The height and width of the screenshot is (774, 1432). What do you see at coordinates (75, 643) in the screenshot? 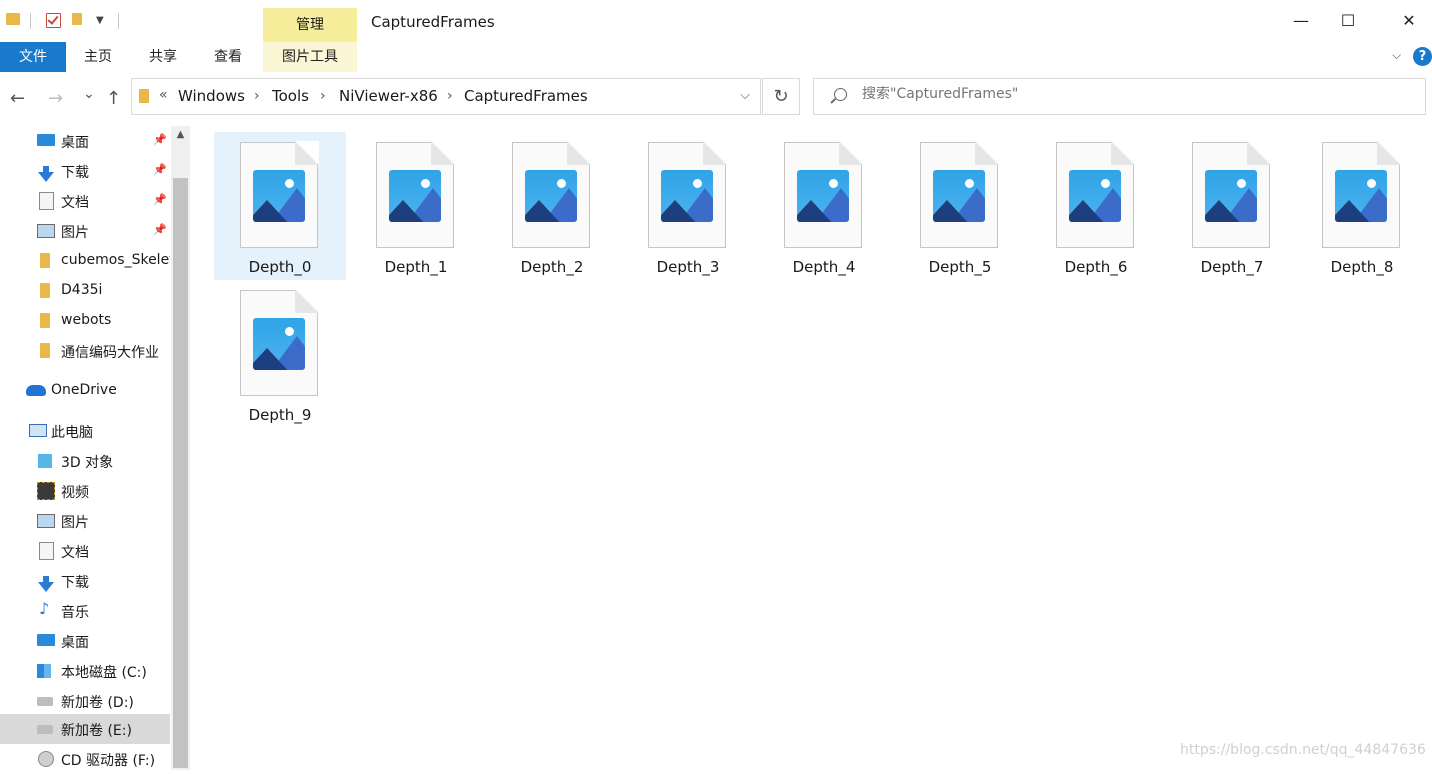
I see `sidebar-item-label: 桌面` at bounding box center [75, 643].